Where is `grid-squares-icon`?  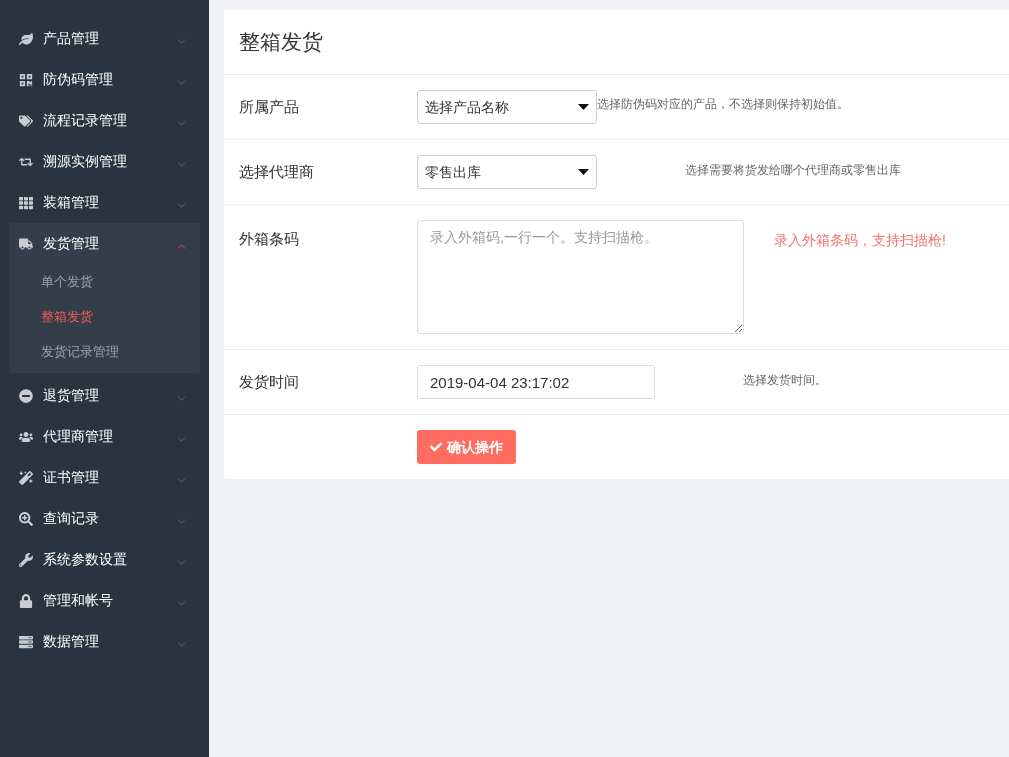
grid-squares-icon is located at coordinates (26, 79).